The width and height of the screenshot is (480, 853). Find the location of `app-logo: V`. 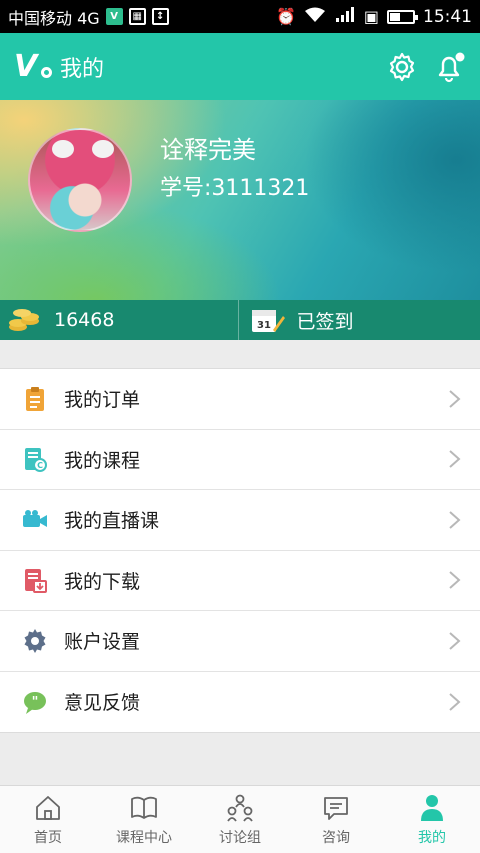

app-logo: V is located at coordinates (33, 66).